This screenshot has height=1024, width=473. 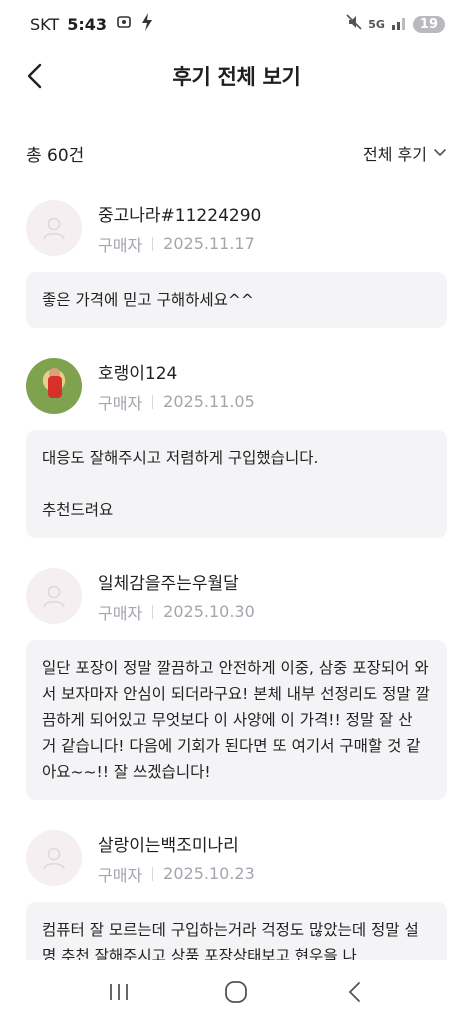 I want to click on page-title: 후기 전체 보기, so click(x=236, y=77).